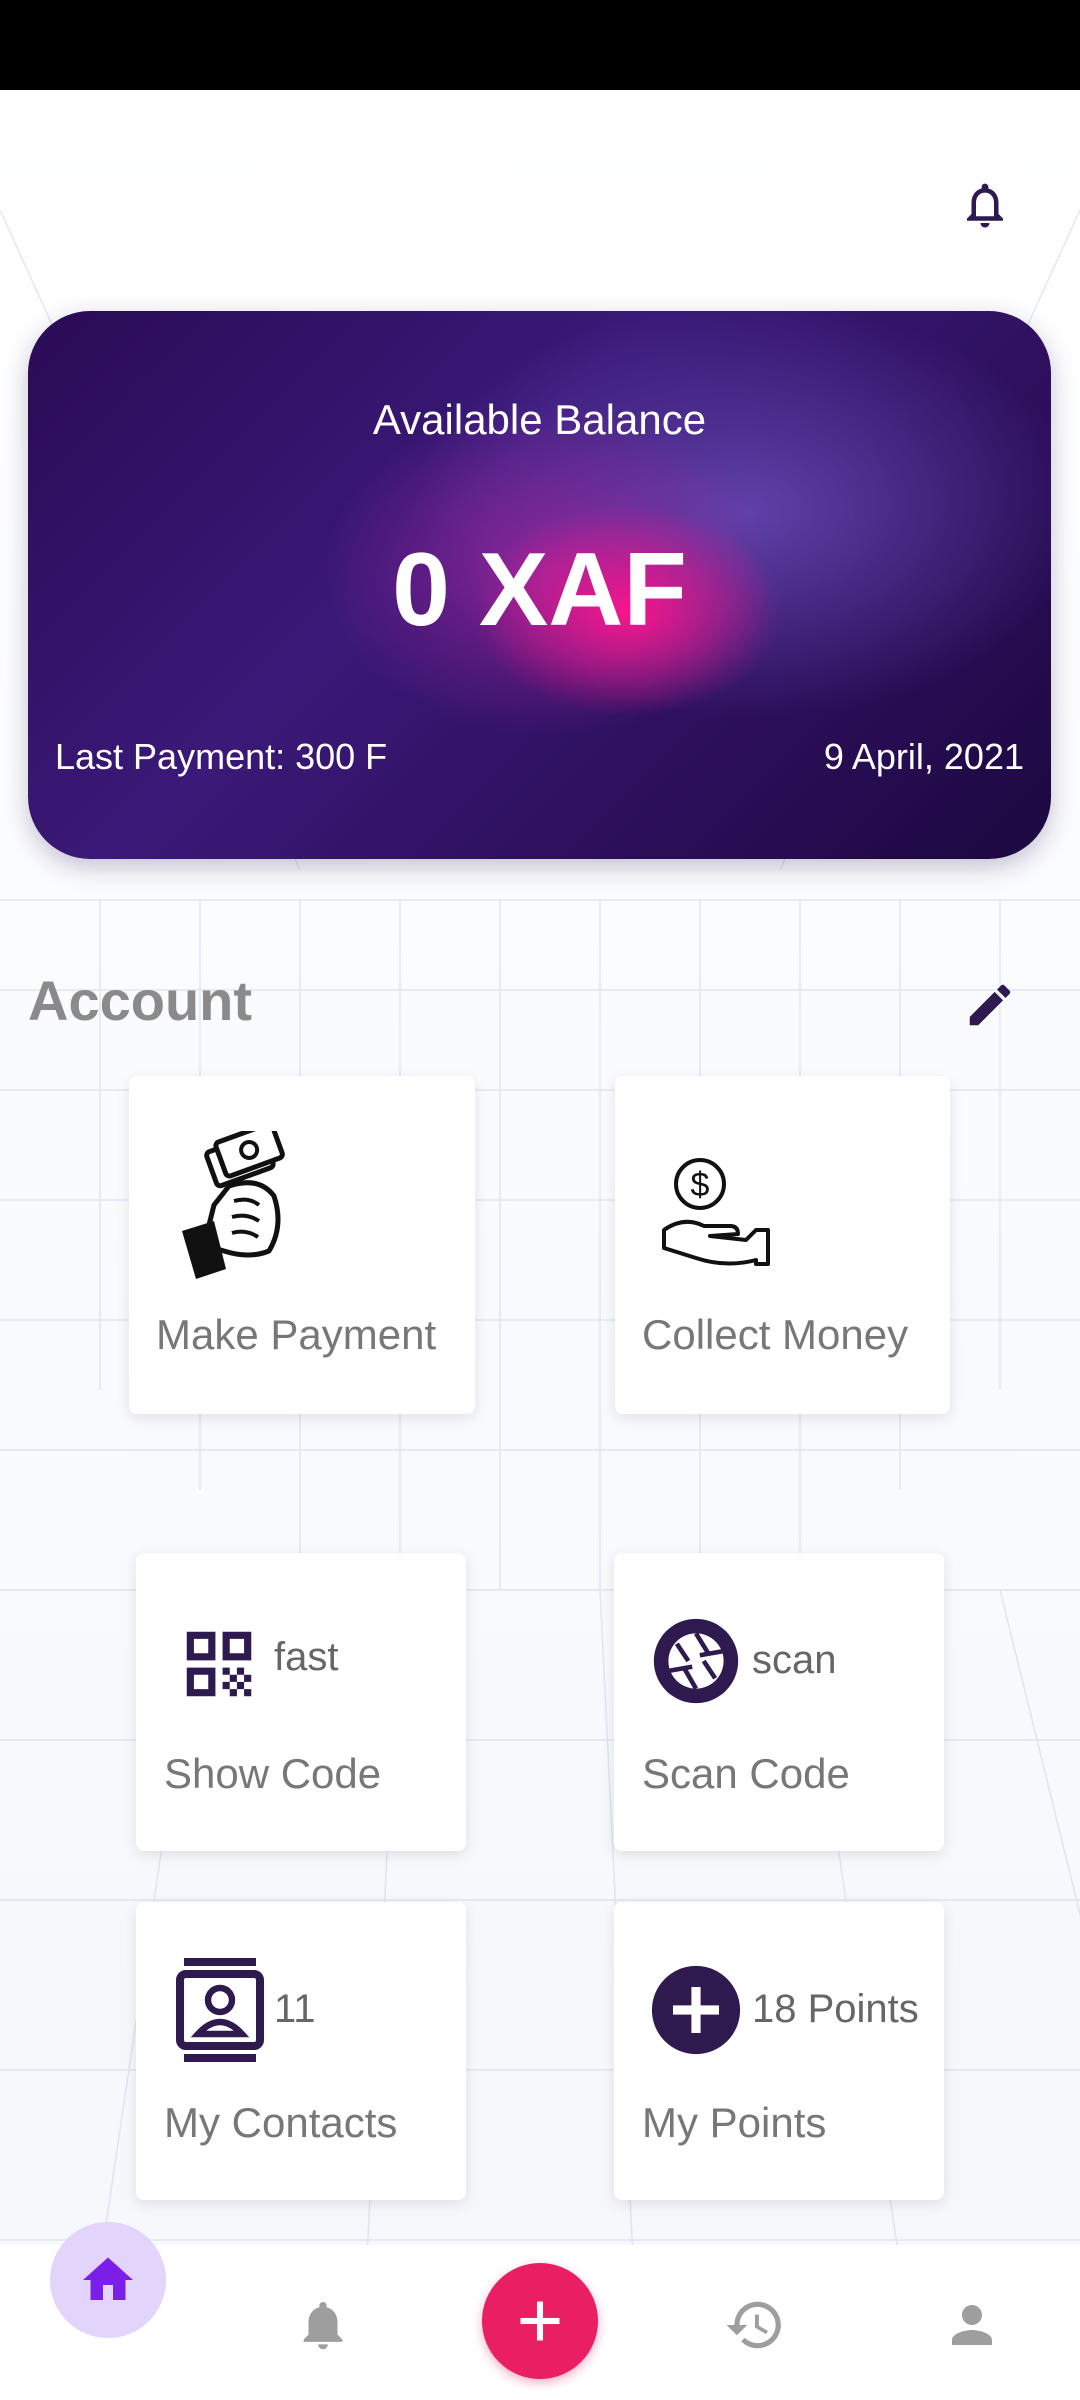  What do you see at coordinates (539, 419) in the screenshot?
I see `balance-label: Available Balance` at bounding box center [539, 419].